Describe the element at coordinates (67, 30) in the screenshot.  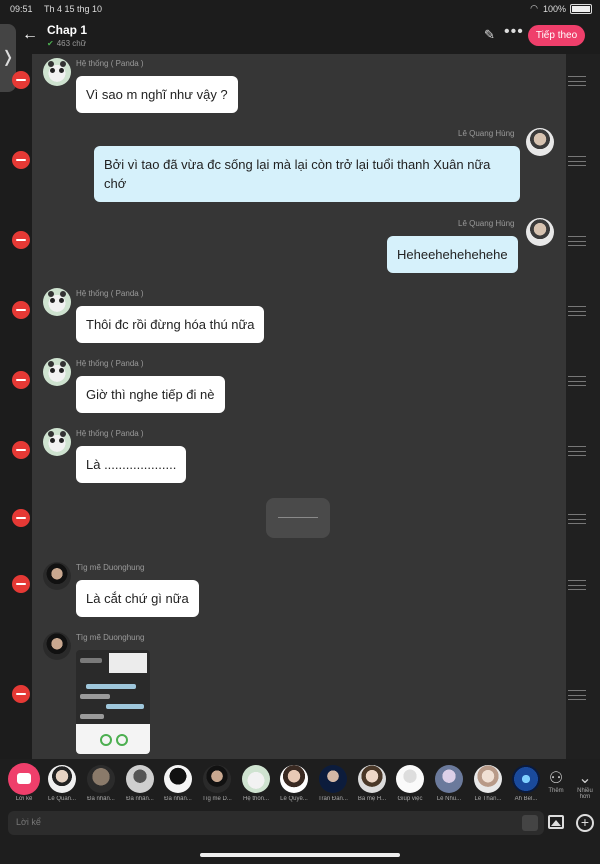
I see `chapter-title: Chap 1` at that location.